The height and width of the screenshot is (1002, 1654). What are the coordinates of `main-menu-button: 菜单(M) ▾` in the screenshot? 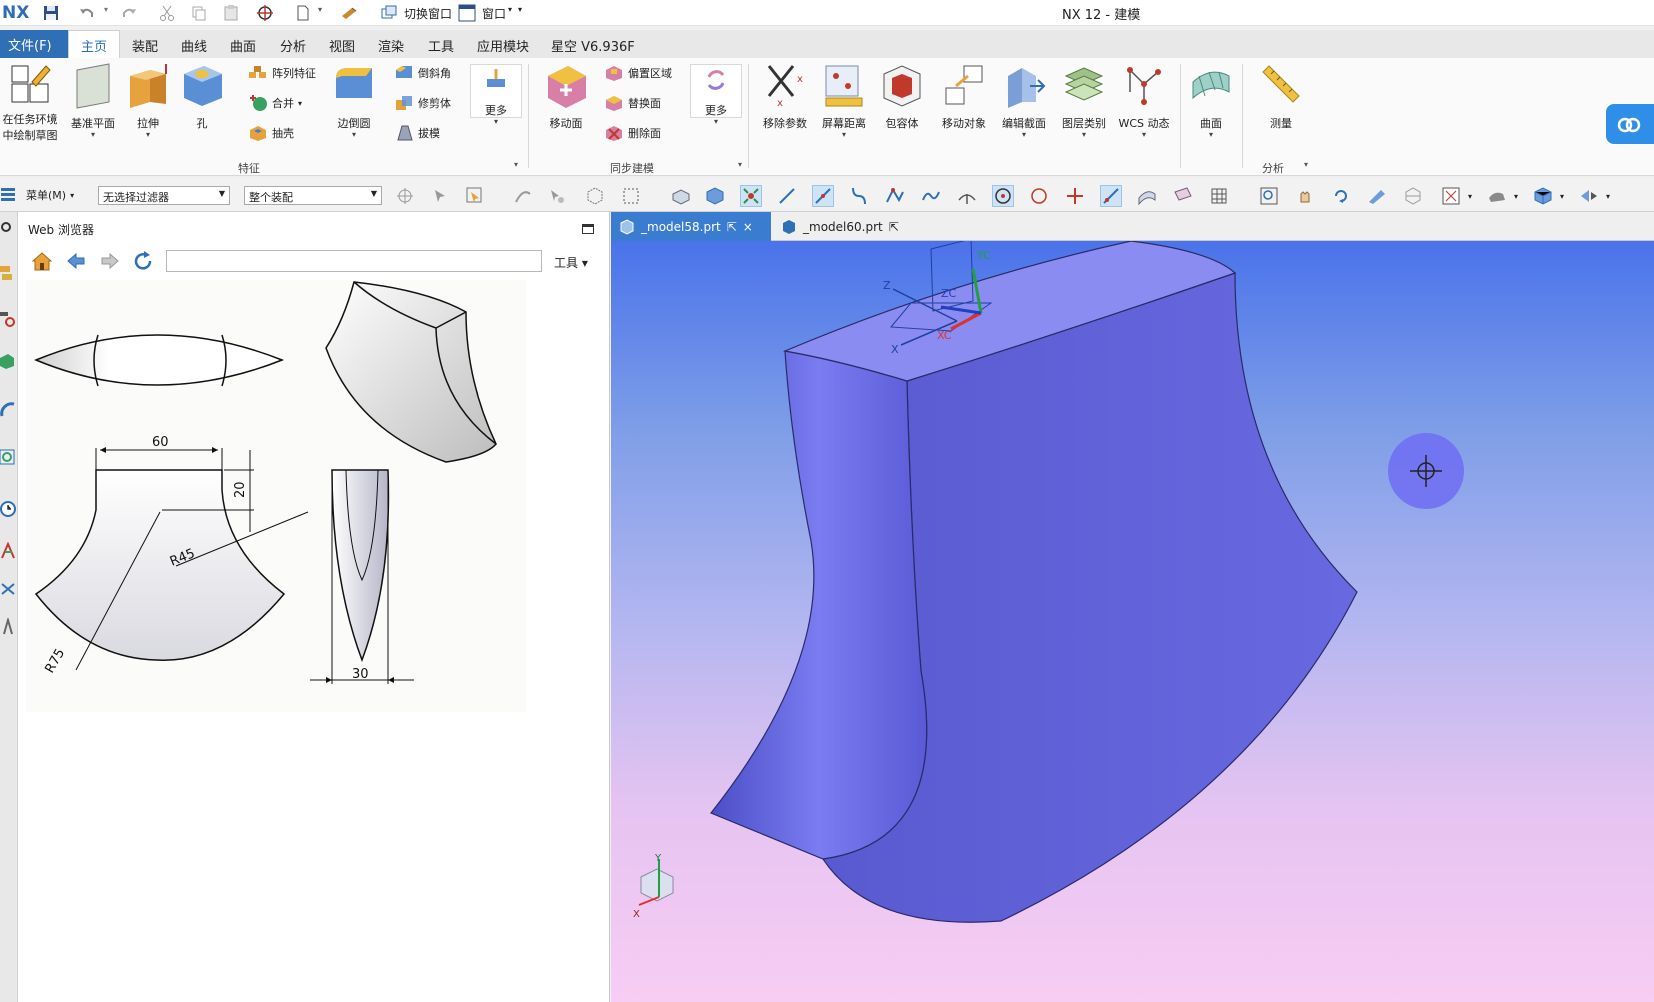 It's located at (37, 195).